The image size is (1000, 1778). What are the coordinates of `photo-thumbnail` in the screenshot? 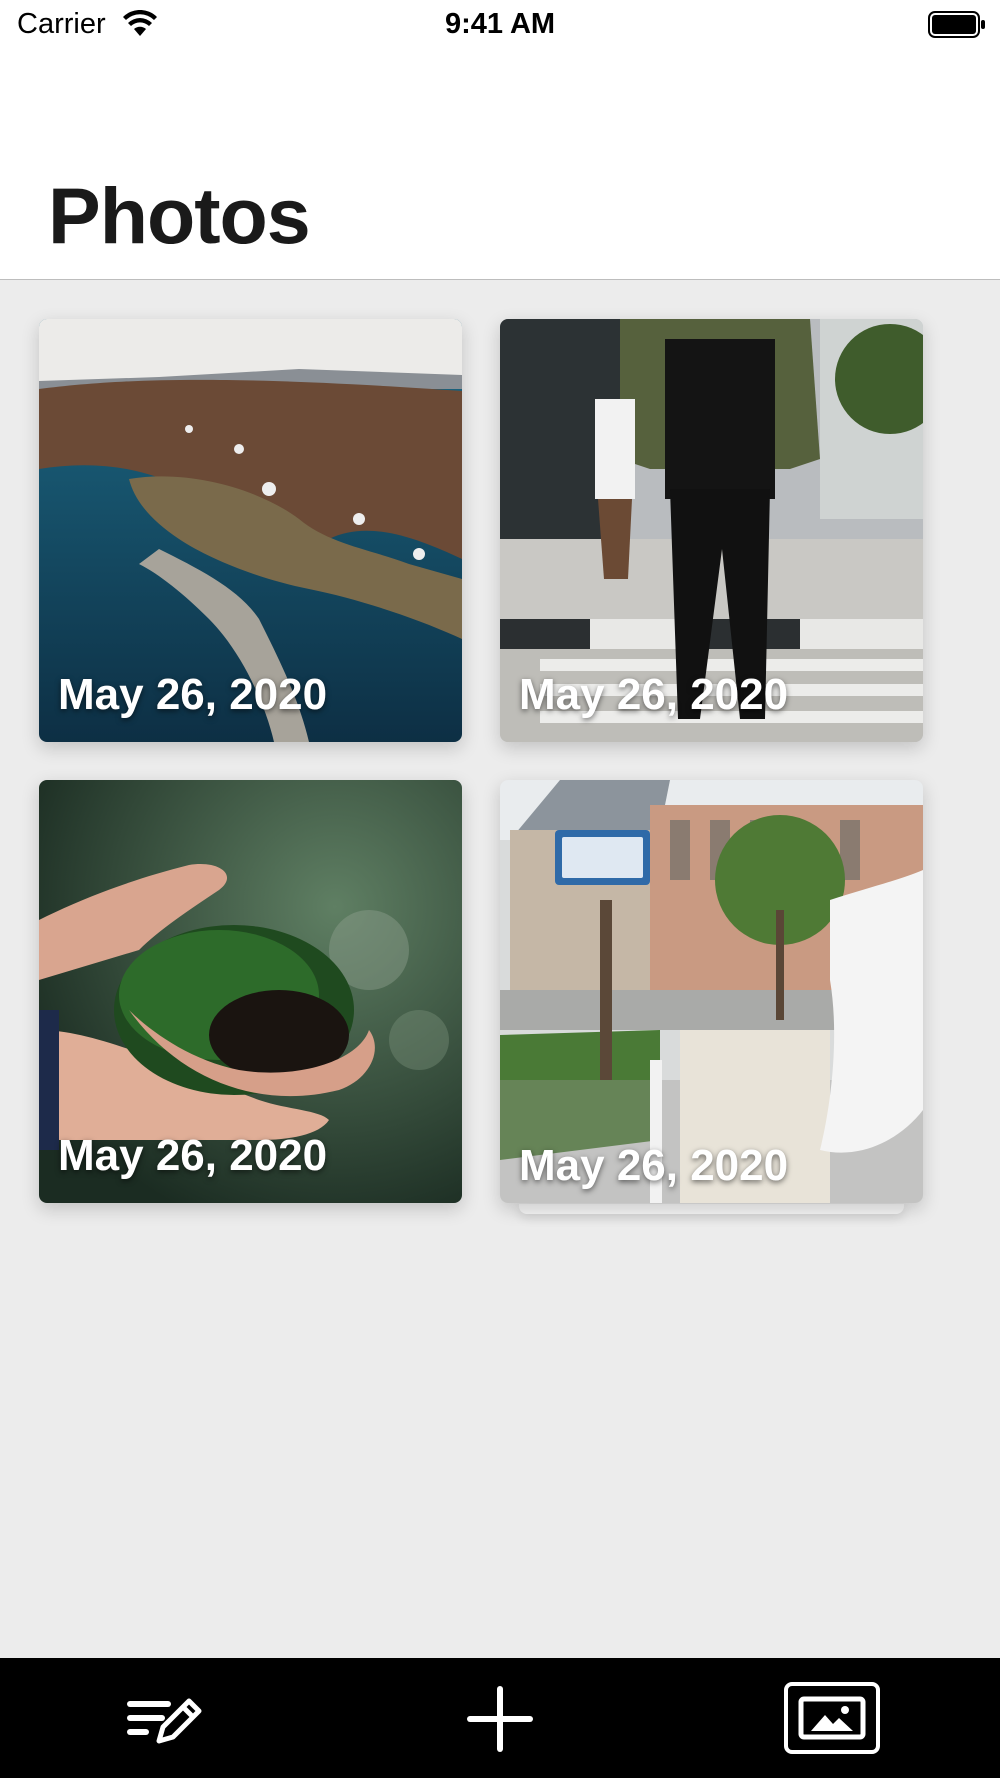 It's located at (711, 991).